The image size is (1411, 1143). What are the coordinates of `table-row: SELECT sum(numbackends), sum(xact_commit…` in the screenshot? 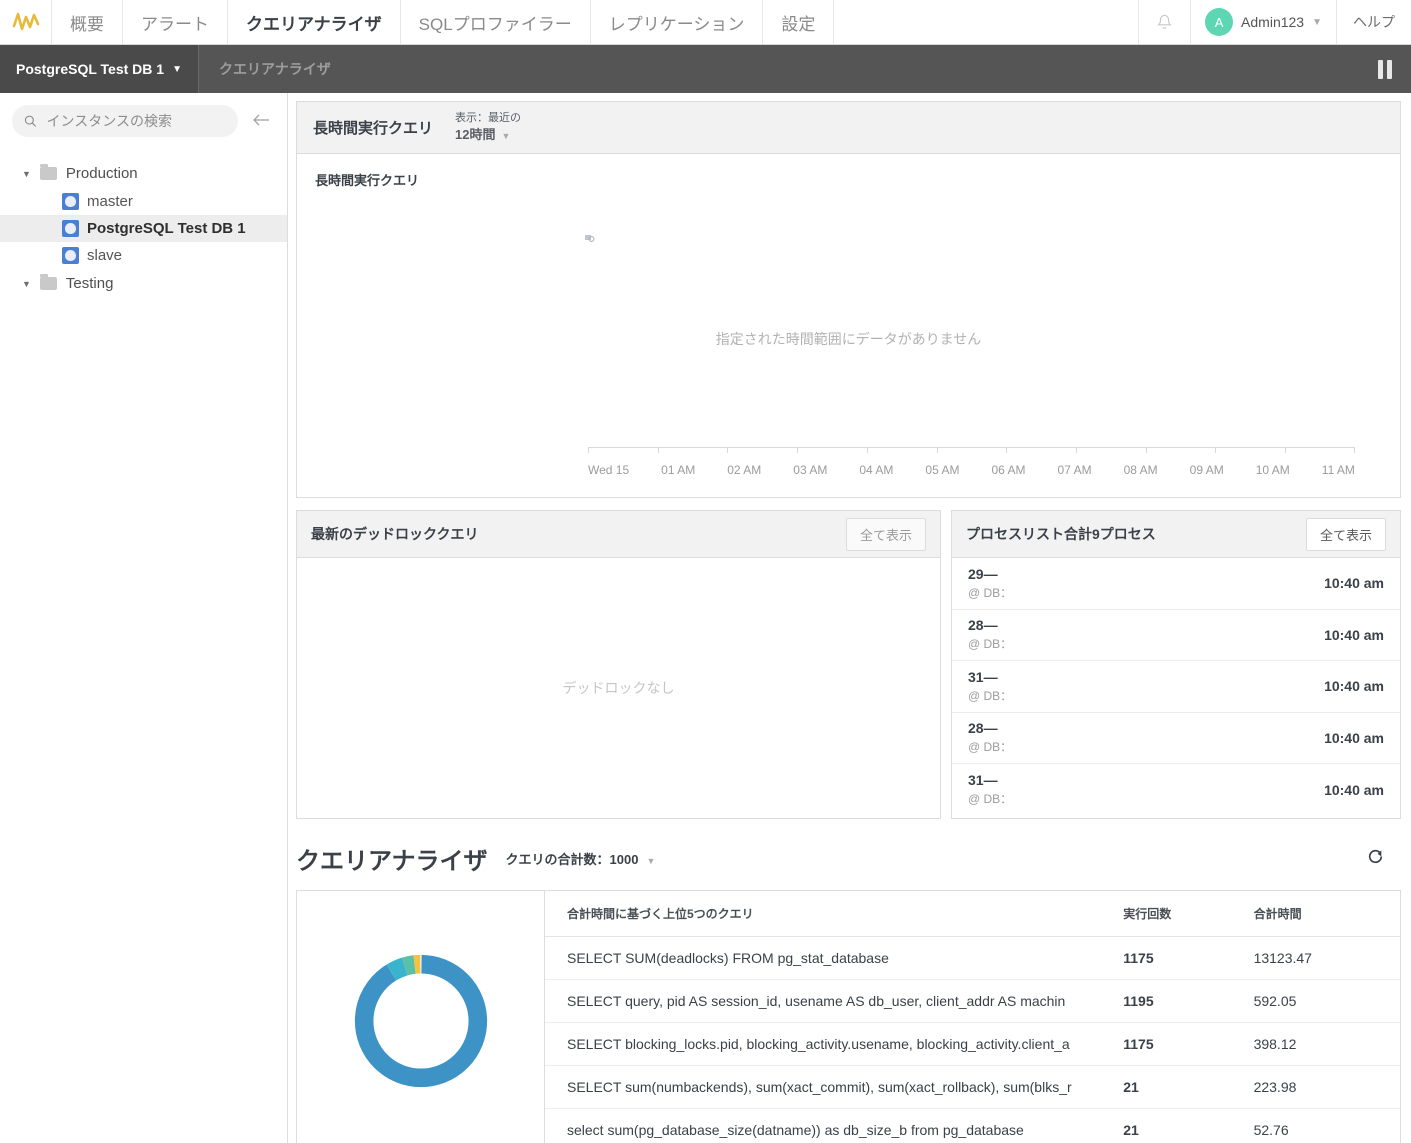 It's located at (972, 1087).